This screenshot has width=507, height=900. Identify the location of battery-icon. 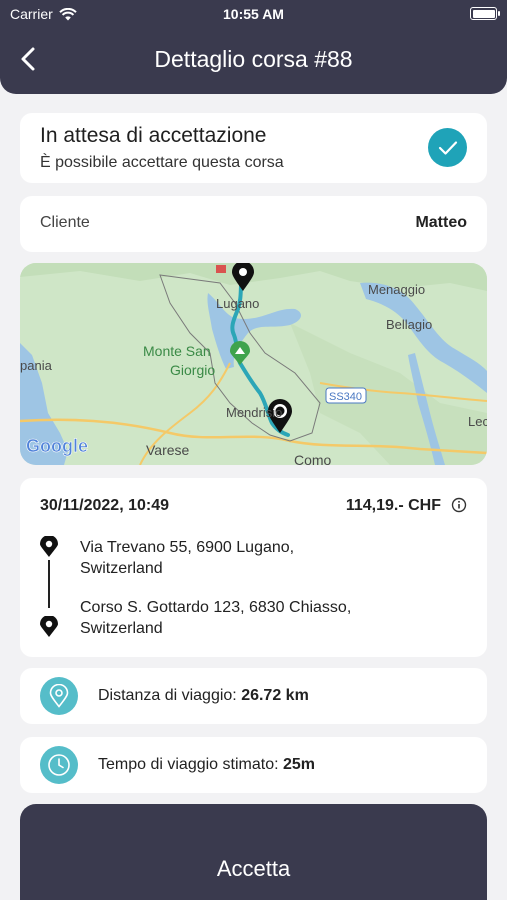
(485, 13).